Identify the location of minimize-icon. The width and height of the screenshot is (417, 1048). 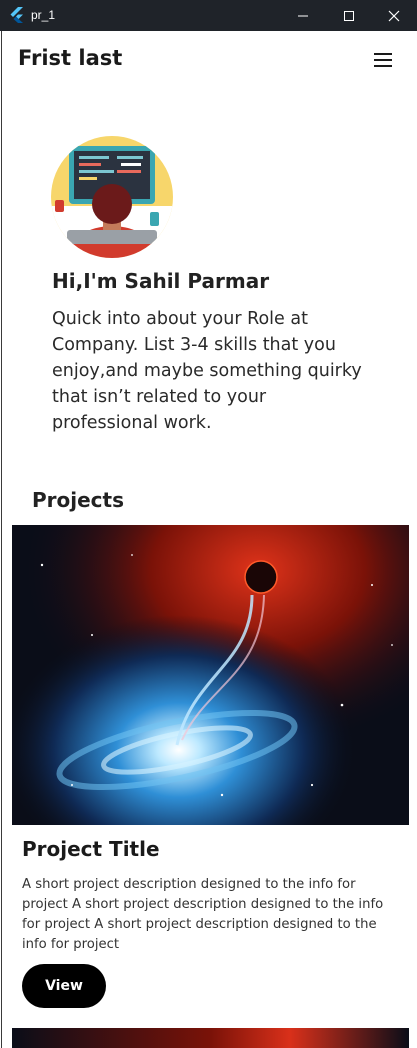
(303, 15).